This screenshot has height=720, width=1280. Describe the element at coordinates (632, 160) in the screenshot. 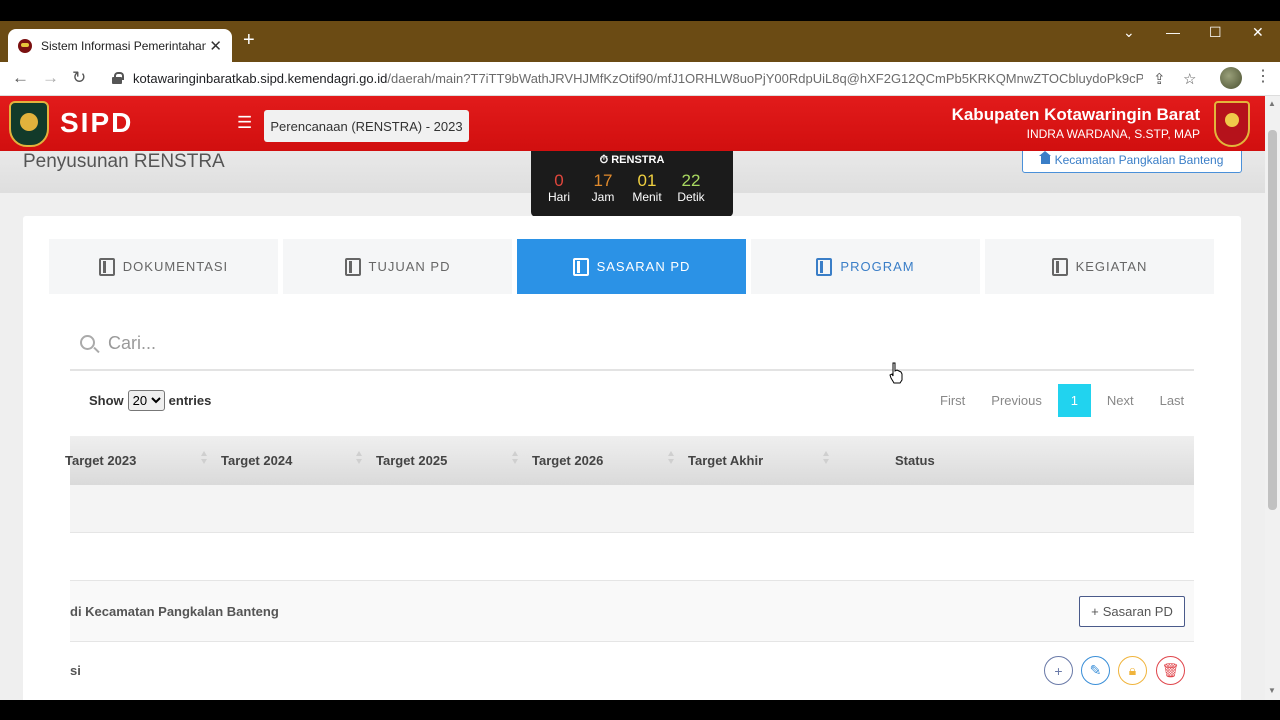

I see `timer-title: ⏱ RENSTRA` at that location.